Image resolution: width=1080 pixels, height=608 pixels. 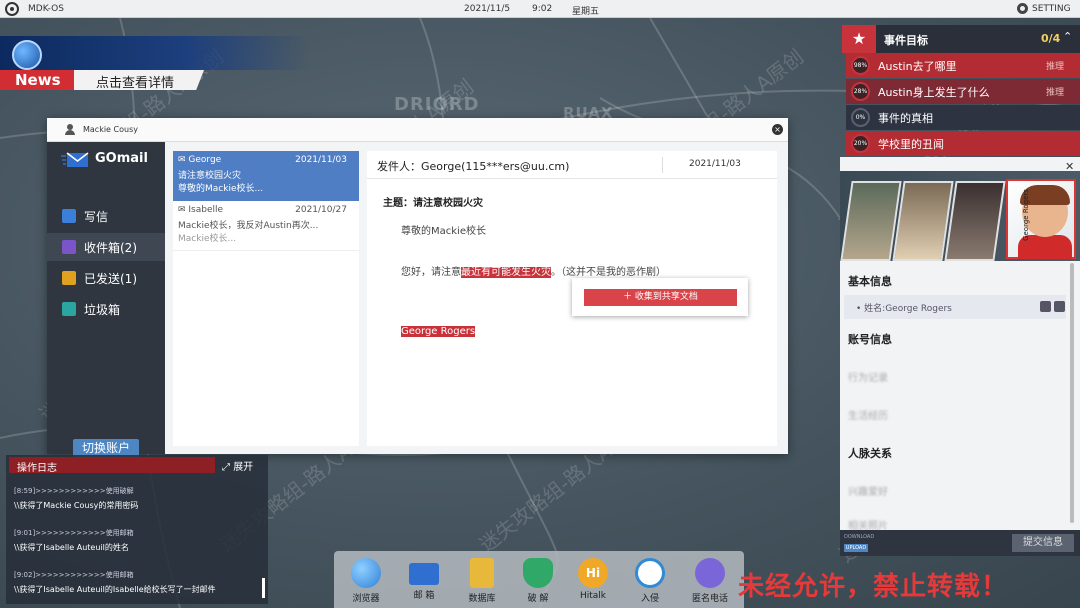 I want to click on nav-label: 收件箱(2), so click(x=110, y=248).